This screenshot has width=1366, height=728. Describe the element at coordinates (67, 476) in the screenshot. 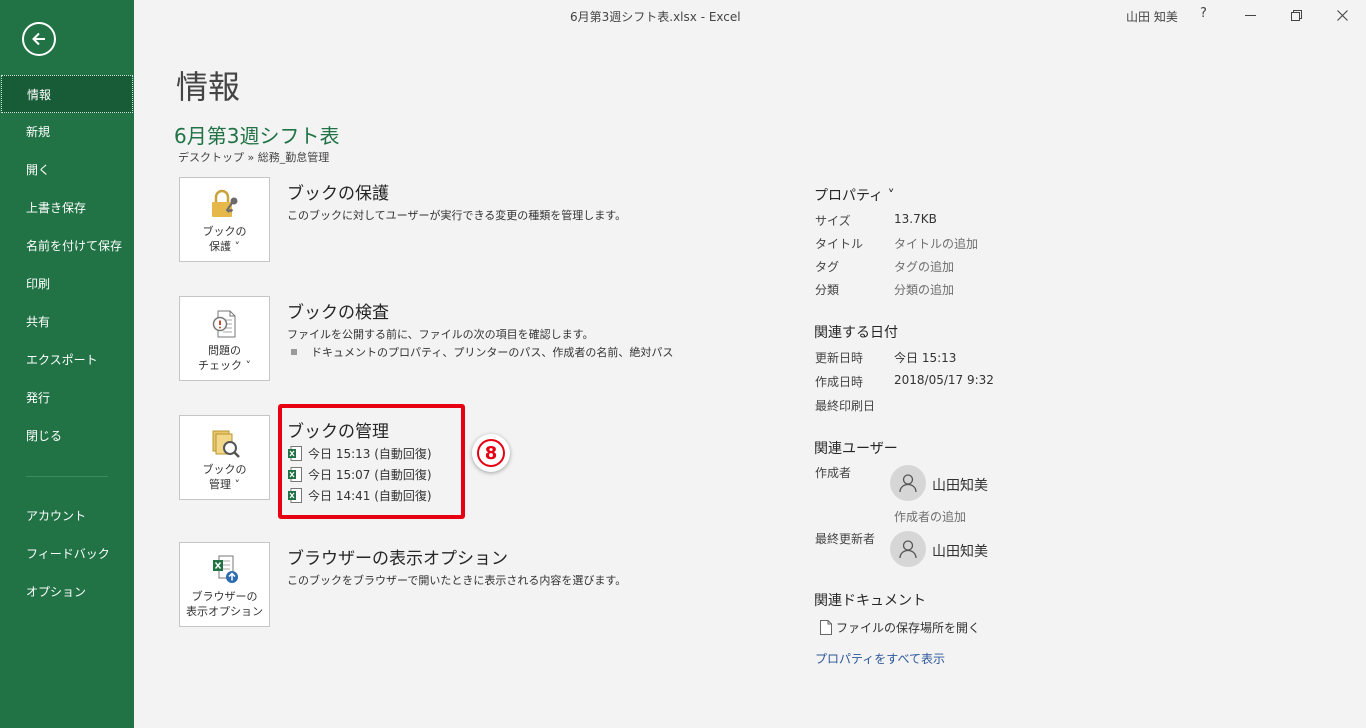

I see `nav-divider` at that location.